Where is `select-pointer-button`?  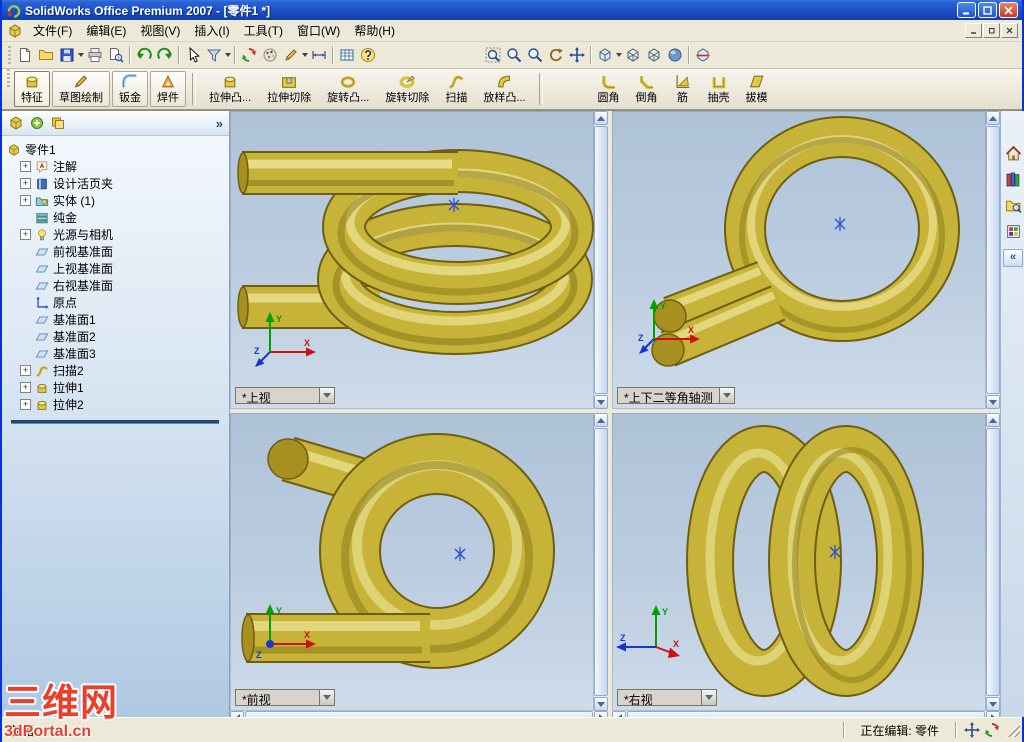 select-pointer-button is located at coordinates (192, 55).